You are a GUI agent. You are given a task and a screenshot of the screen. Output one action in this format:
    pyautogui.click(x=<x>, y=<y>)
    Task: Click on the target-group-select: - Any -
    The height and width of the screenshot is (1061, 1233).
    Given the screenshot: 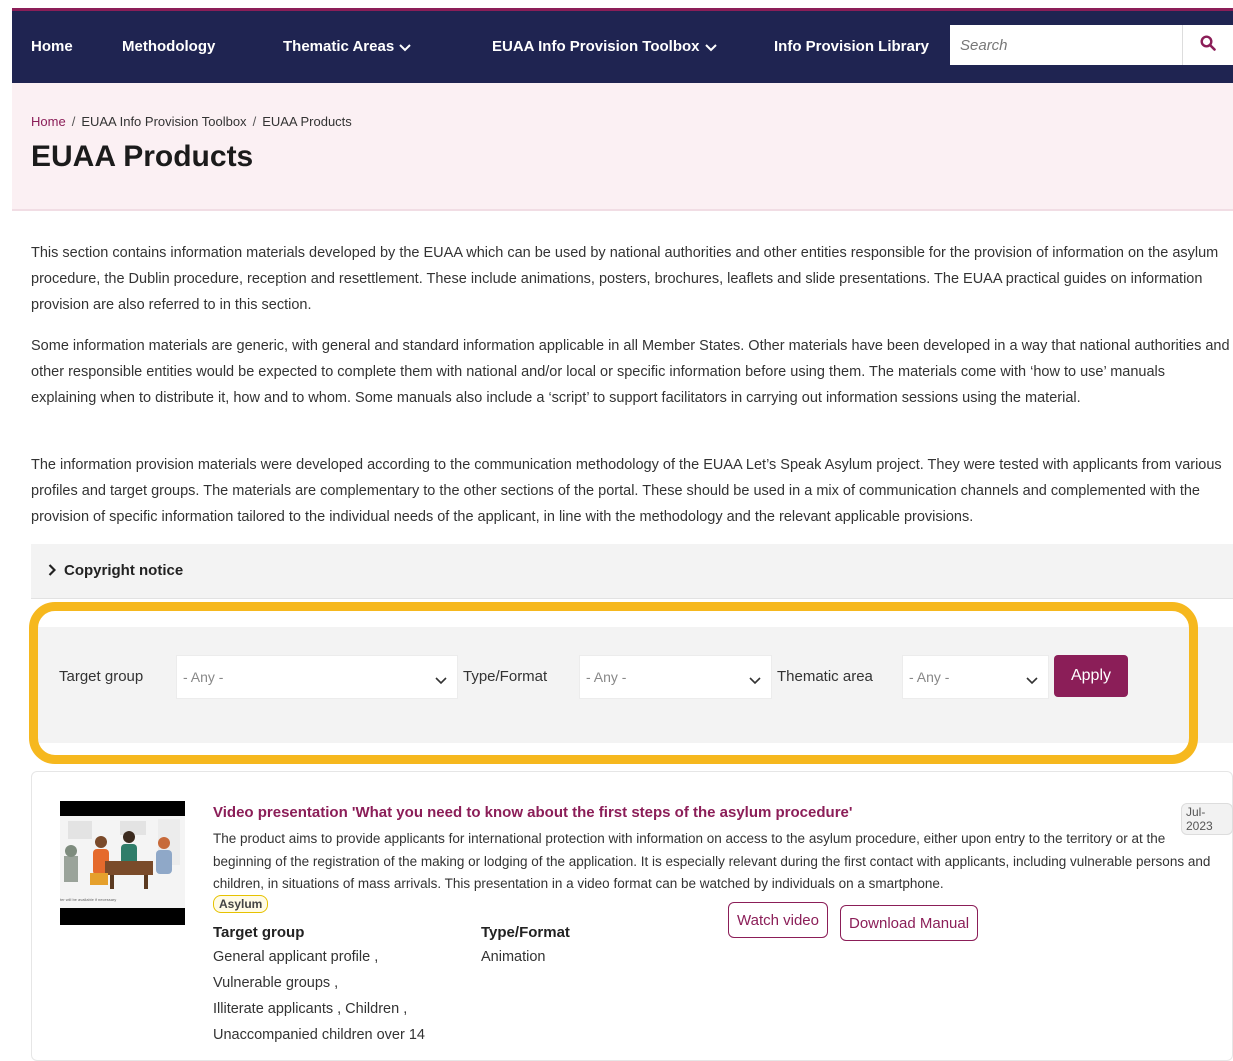 What is the action you would take?
    pyautogui.click(x=317, y=677)
    